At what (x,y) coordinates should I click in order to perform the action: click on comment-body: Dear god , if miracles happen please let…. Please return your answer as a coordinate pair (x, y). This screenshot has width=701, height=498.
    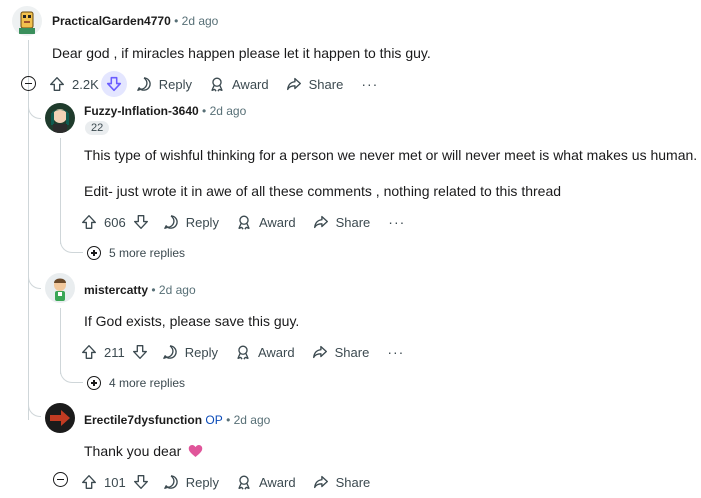
    Looking at the image, I should click on (241, 53).